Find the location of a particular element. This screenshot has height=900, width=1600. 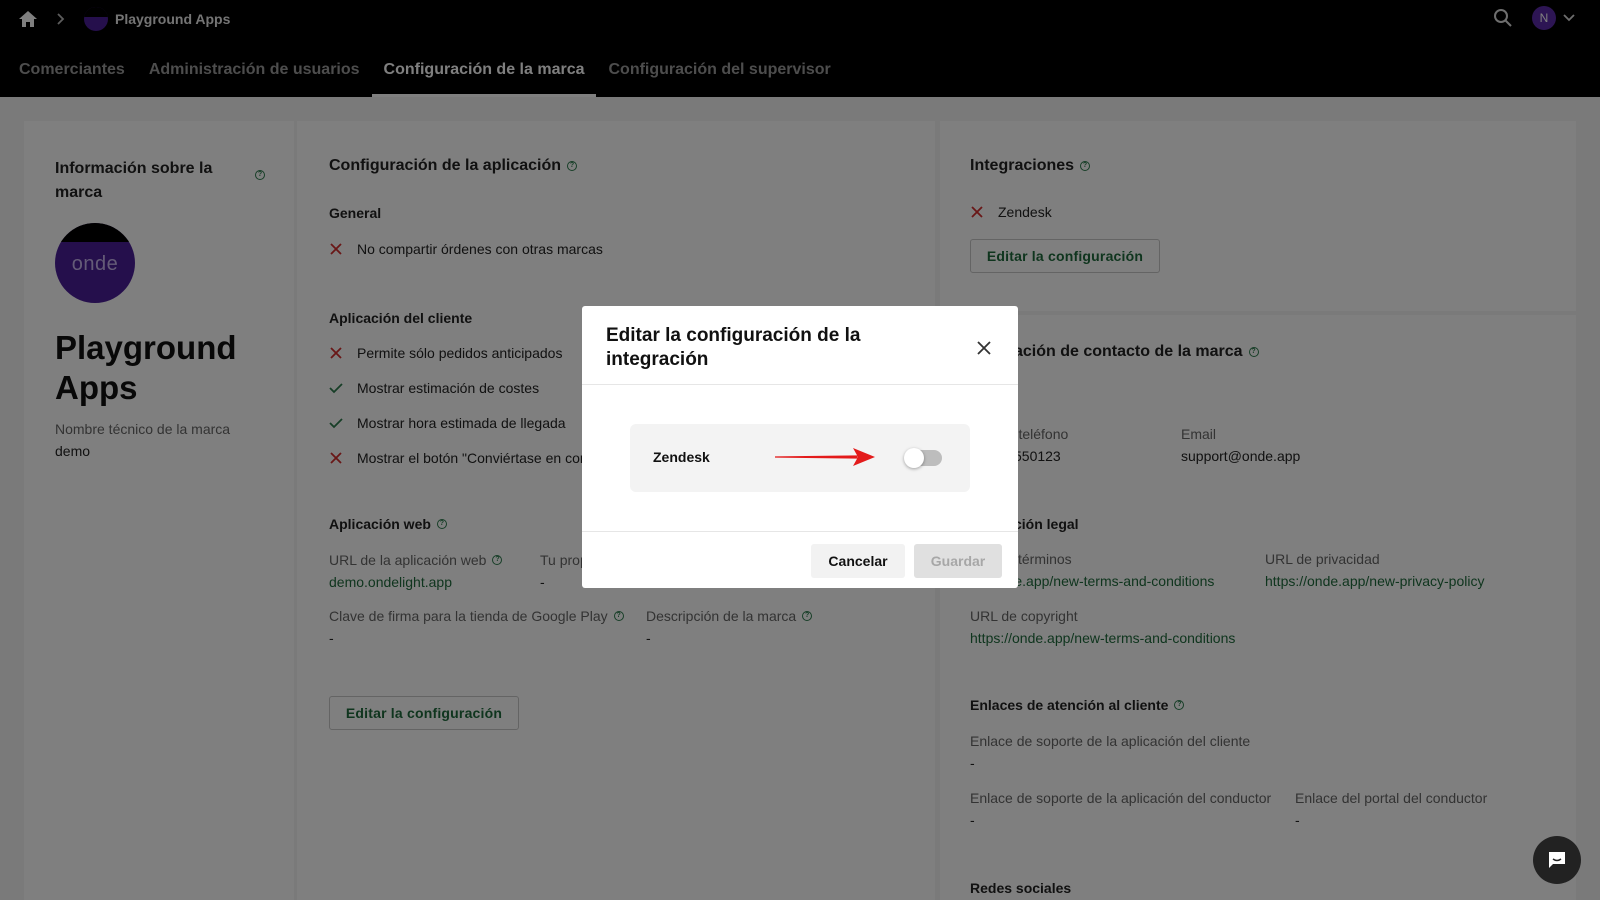

save-button: Guardar is located at coordinates (958, 561).